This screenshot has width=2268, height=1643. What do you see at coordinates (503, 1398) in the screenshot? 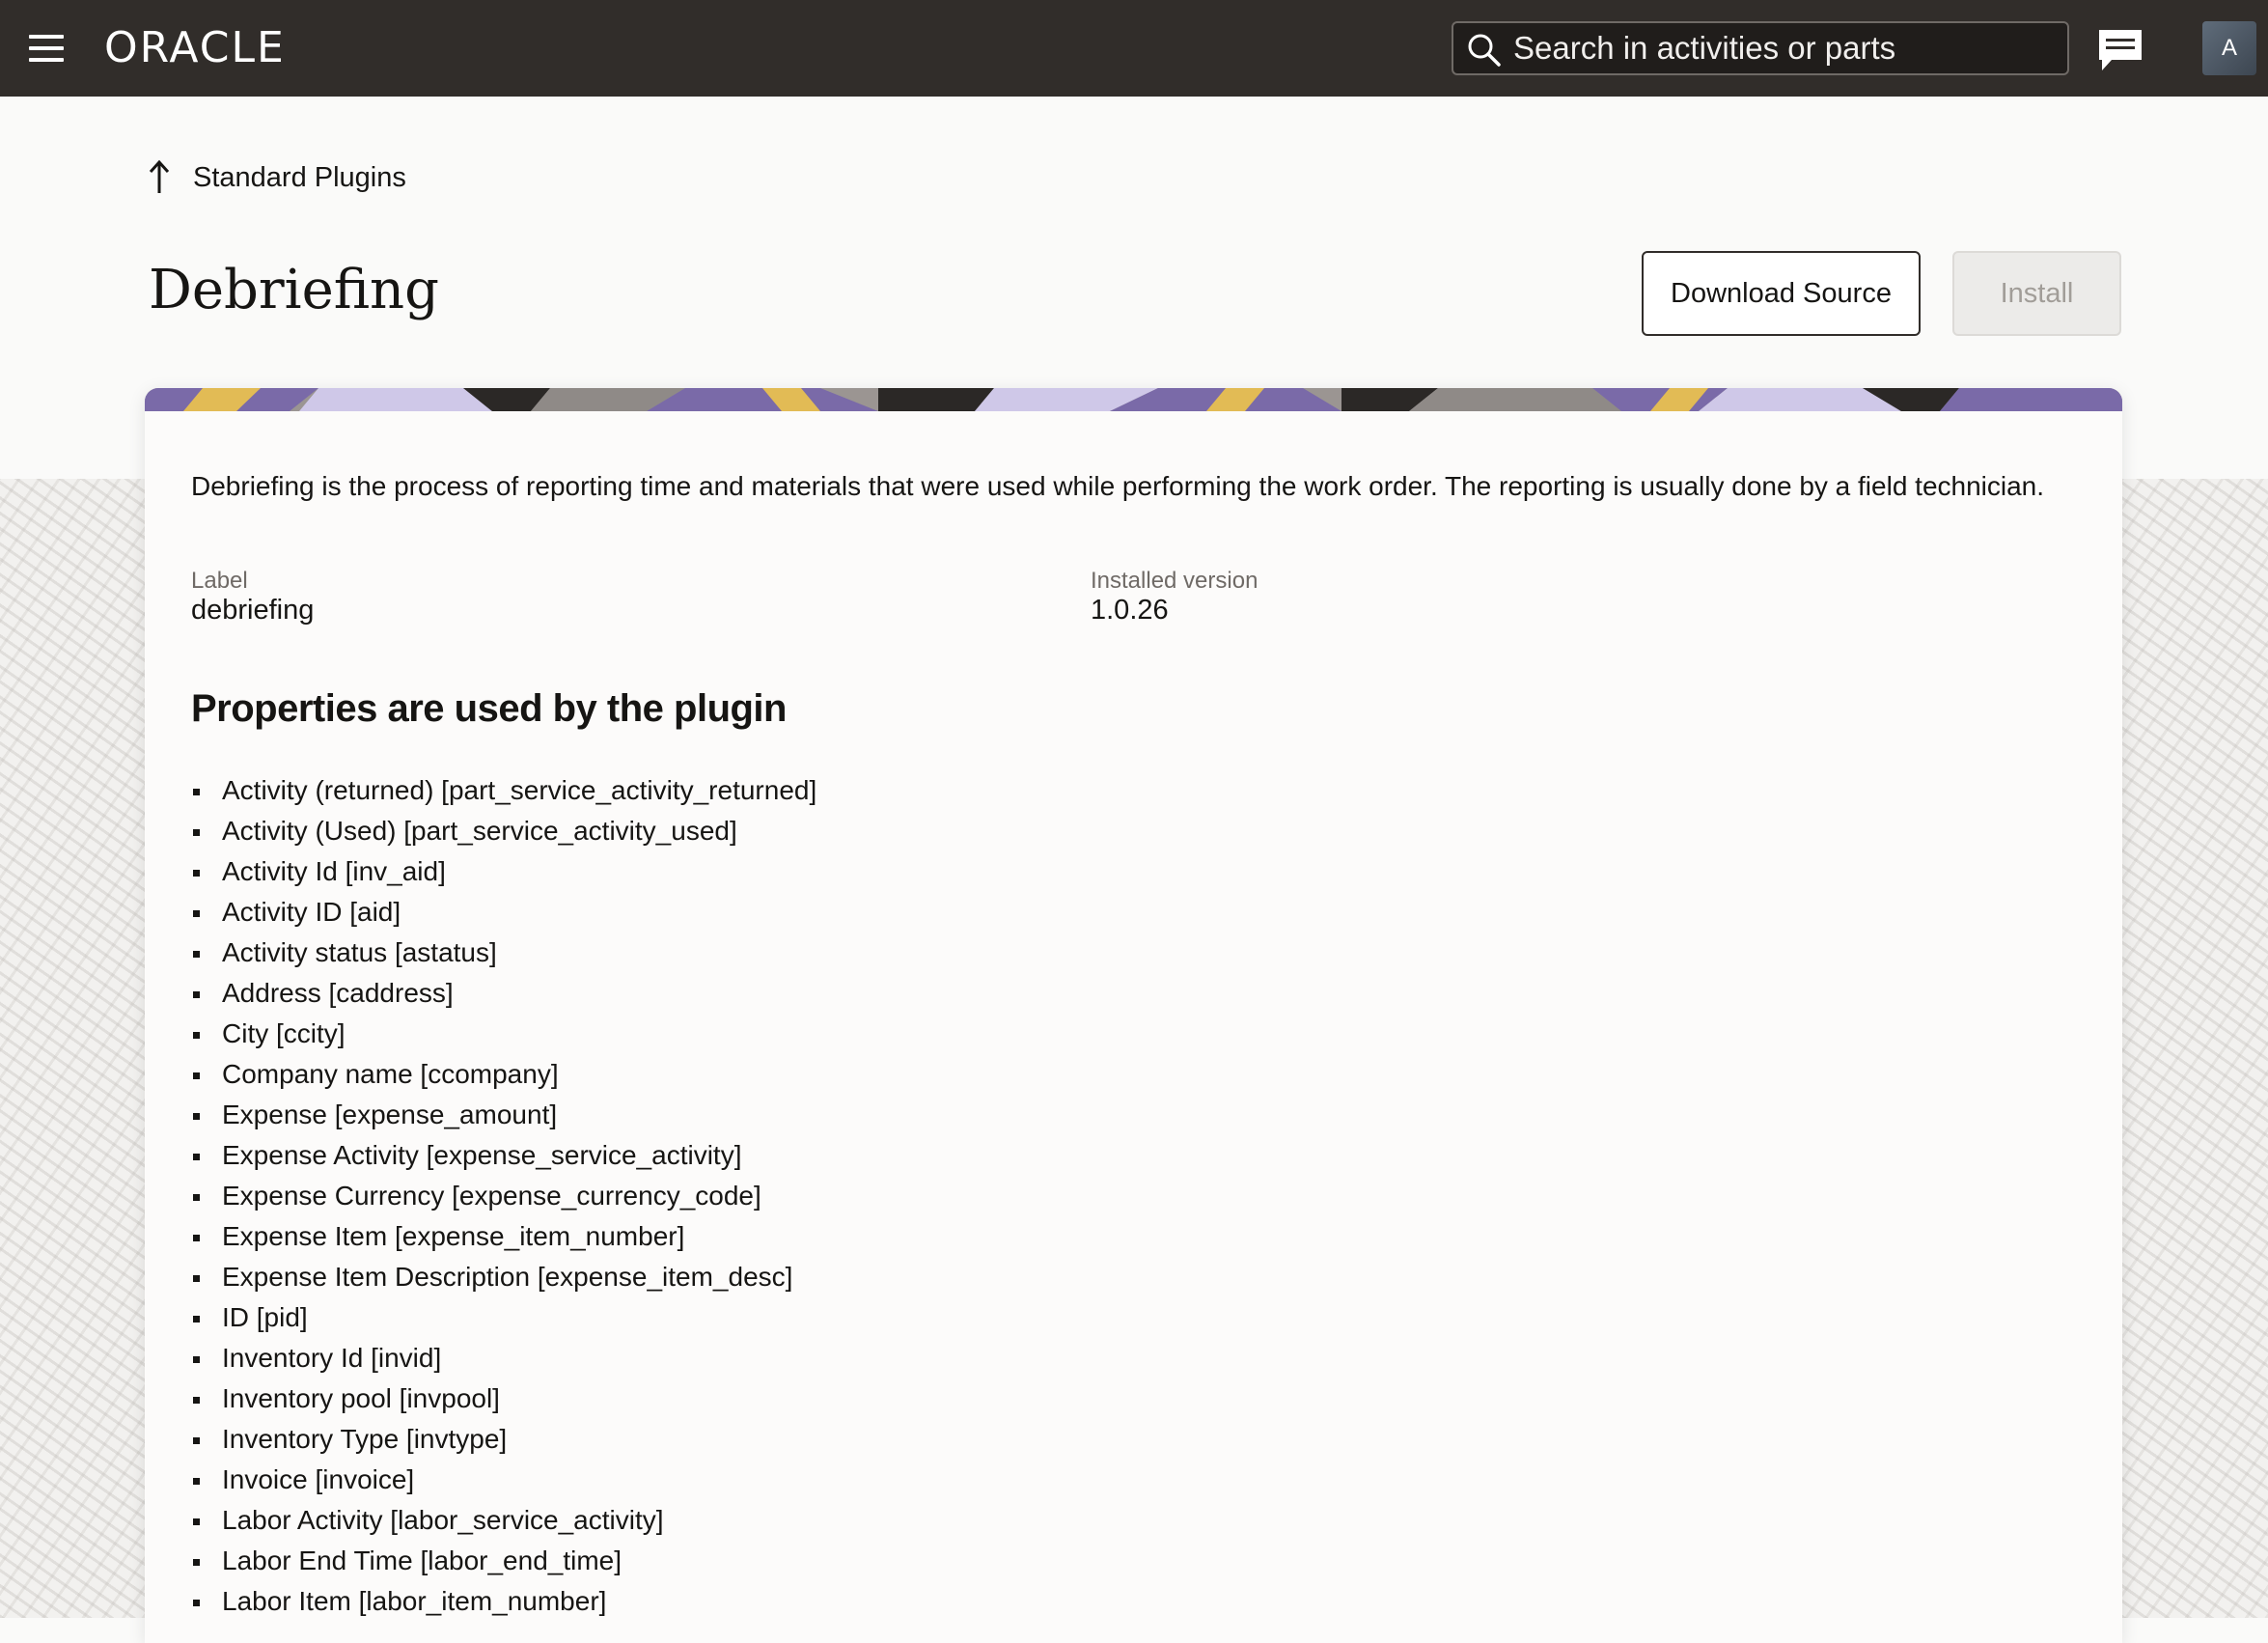
I see `list-item: Inventory pool [invpool]` at bounding box center [503, 1398].